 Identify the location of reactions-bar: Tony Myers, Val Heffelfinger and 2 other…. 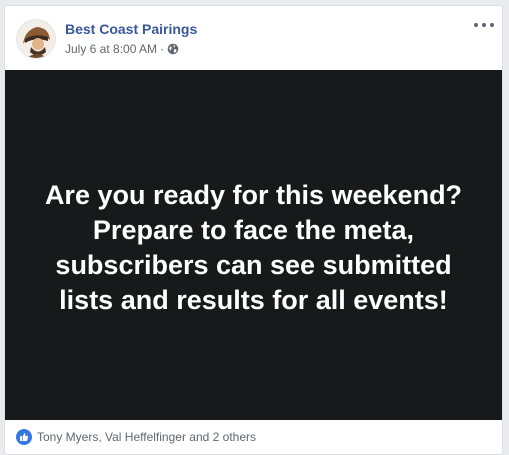
(253, 437).